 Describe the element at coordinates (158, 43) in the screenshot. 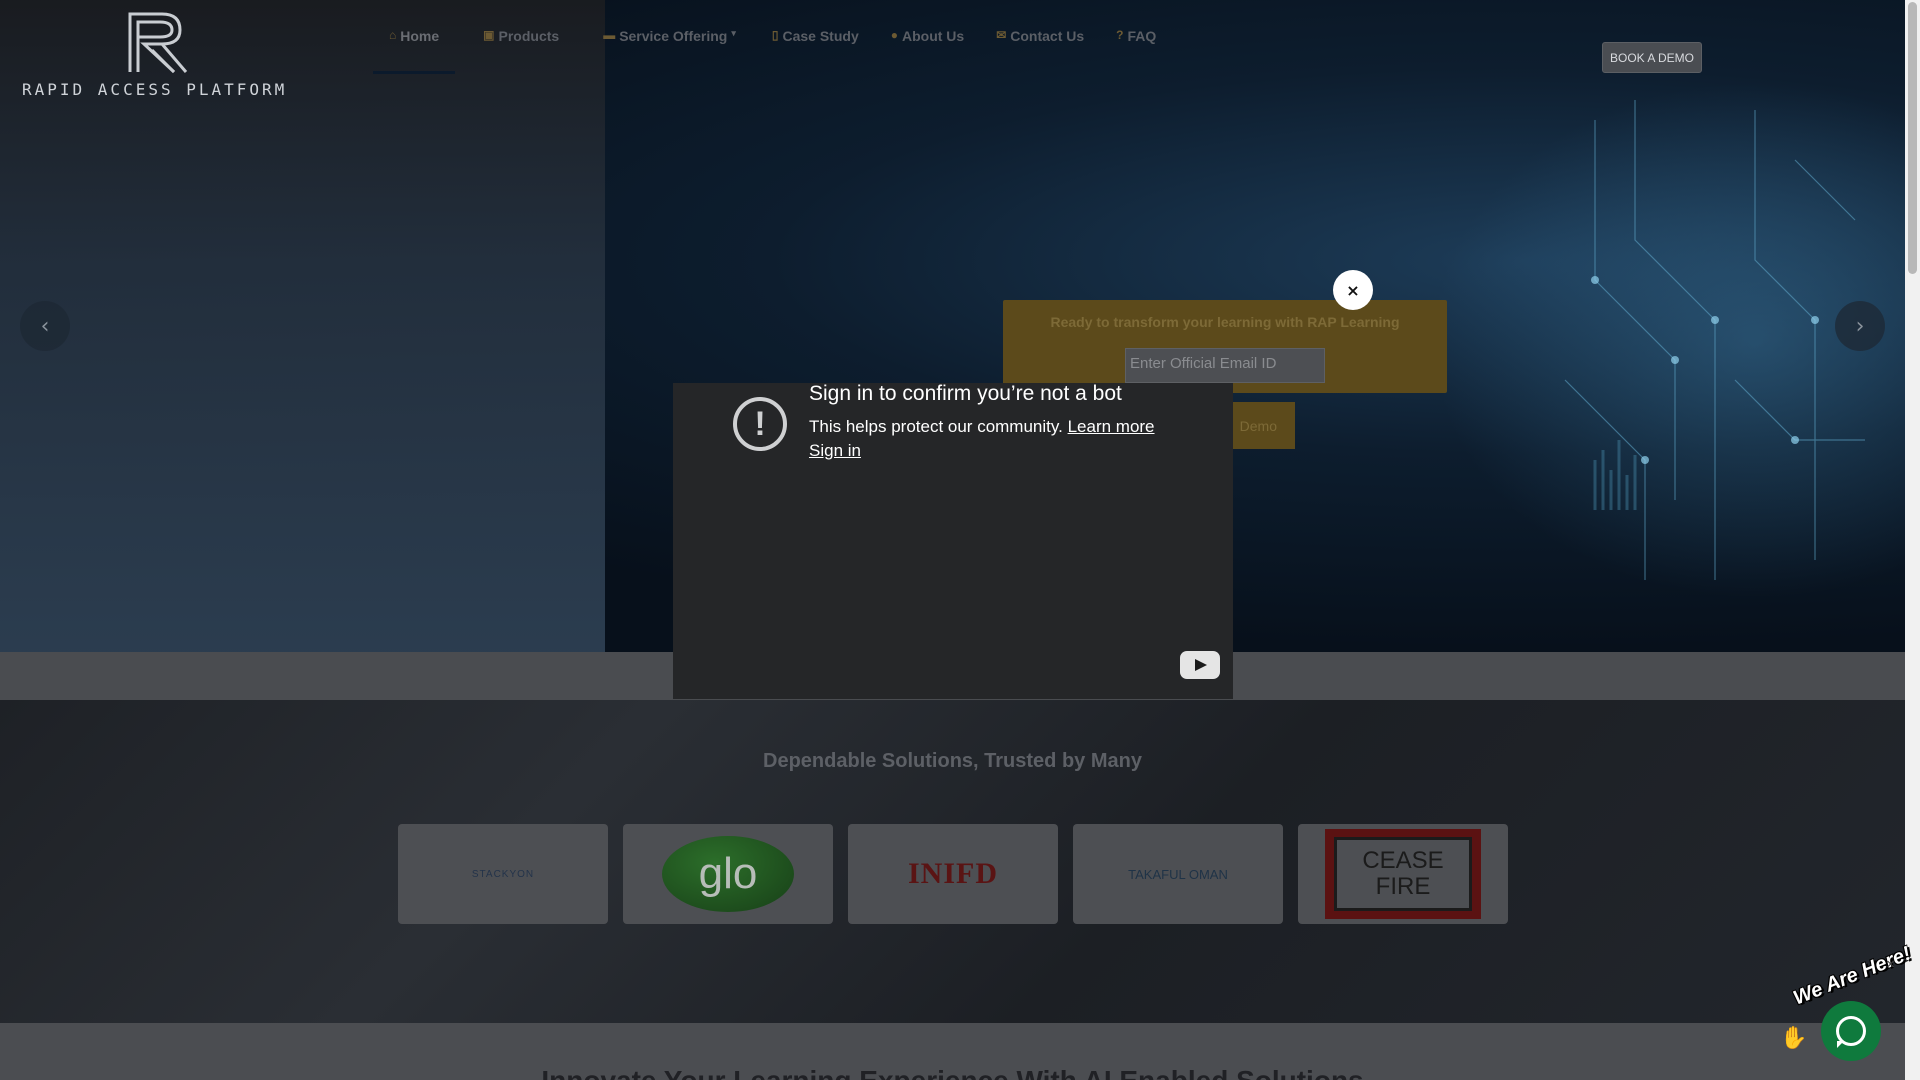

I see `logo-r-icon` at that location.